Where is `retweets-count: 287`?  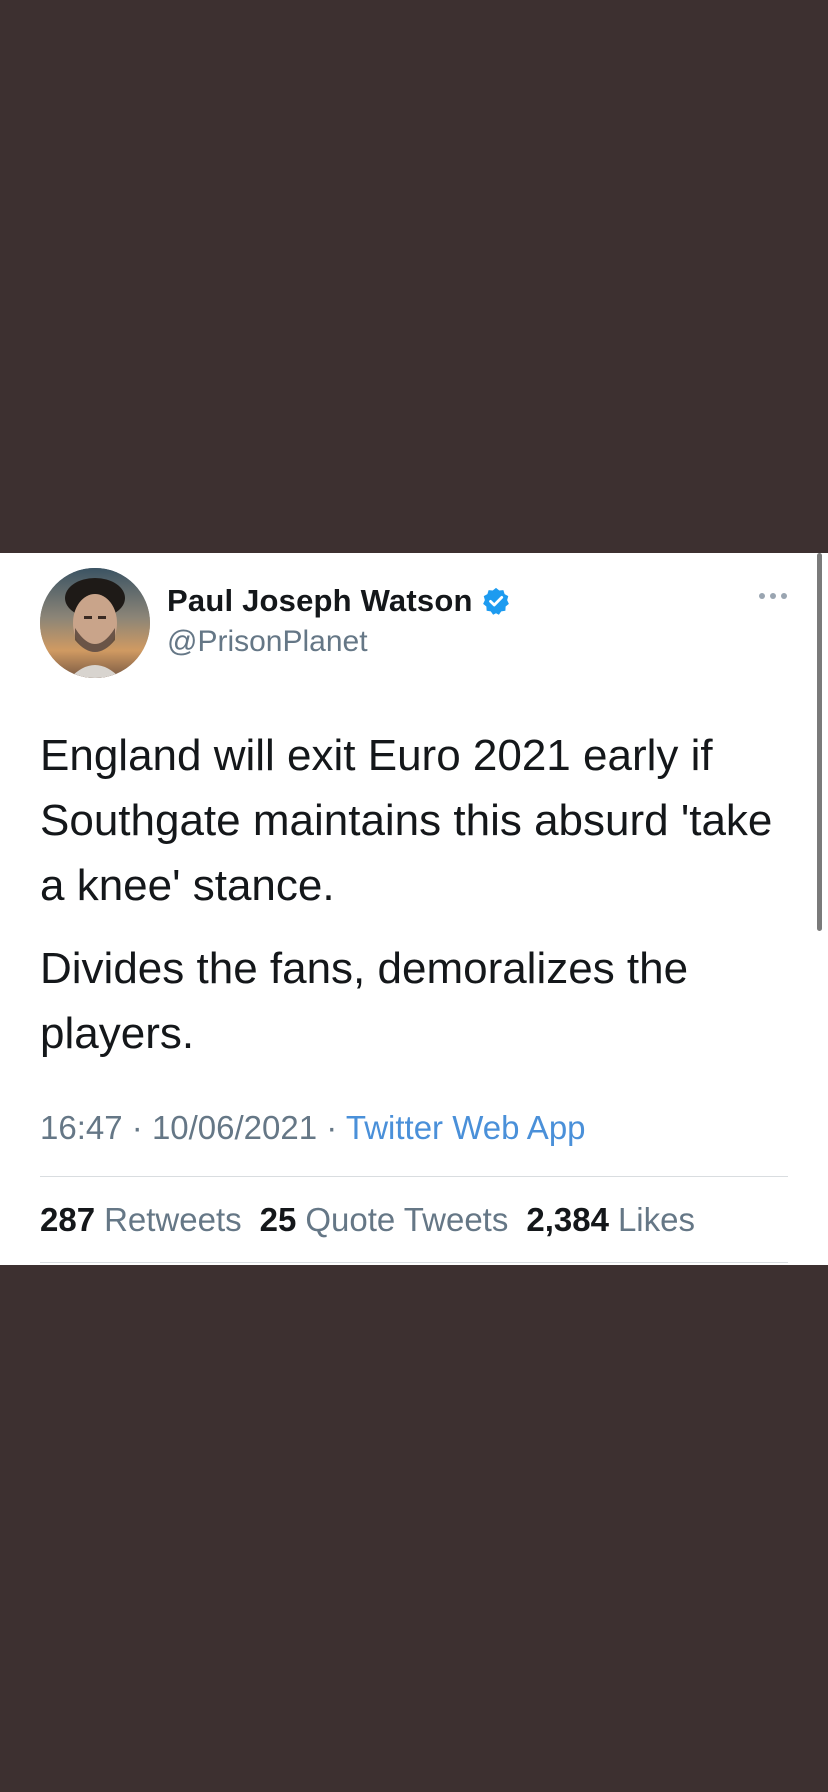 retweets-count: 287 is located at coordinates (68, 1219).